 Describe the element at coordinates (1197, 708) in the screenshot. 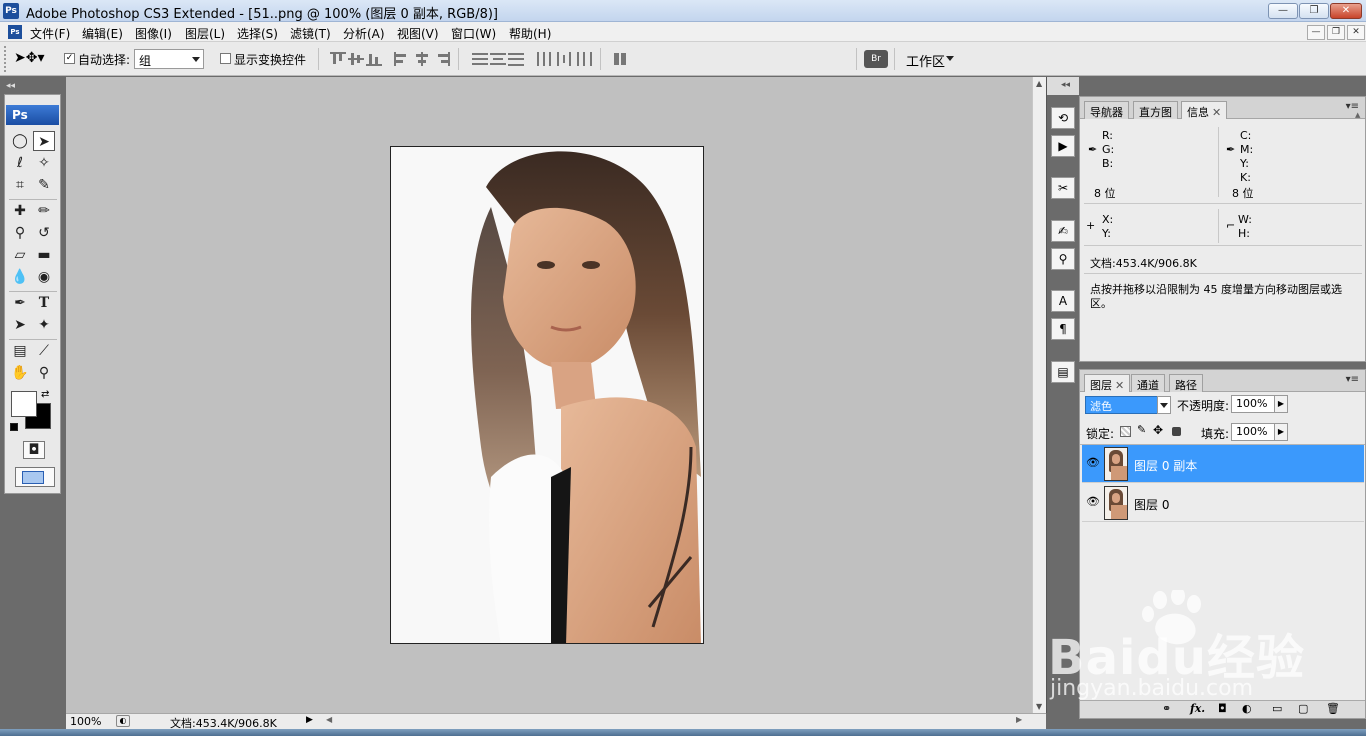

I see `layer-style-button: fx.` at that location.